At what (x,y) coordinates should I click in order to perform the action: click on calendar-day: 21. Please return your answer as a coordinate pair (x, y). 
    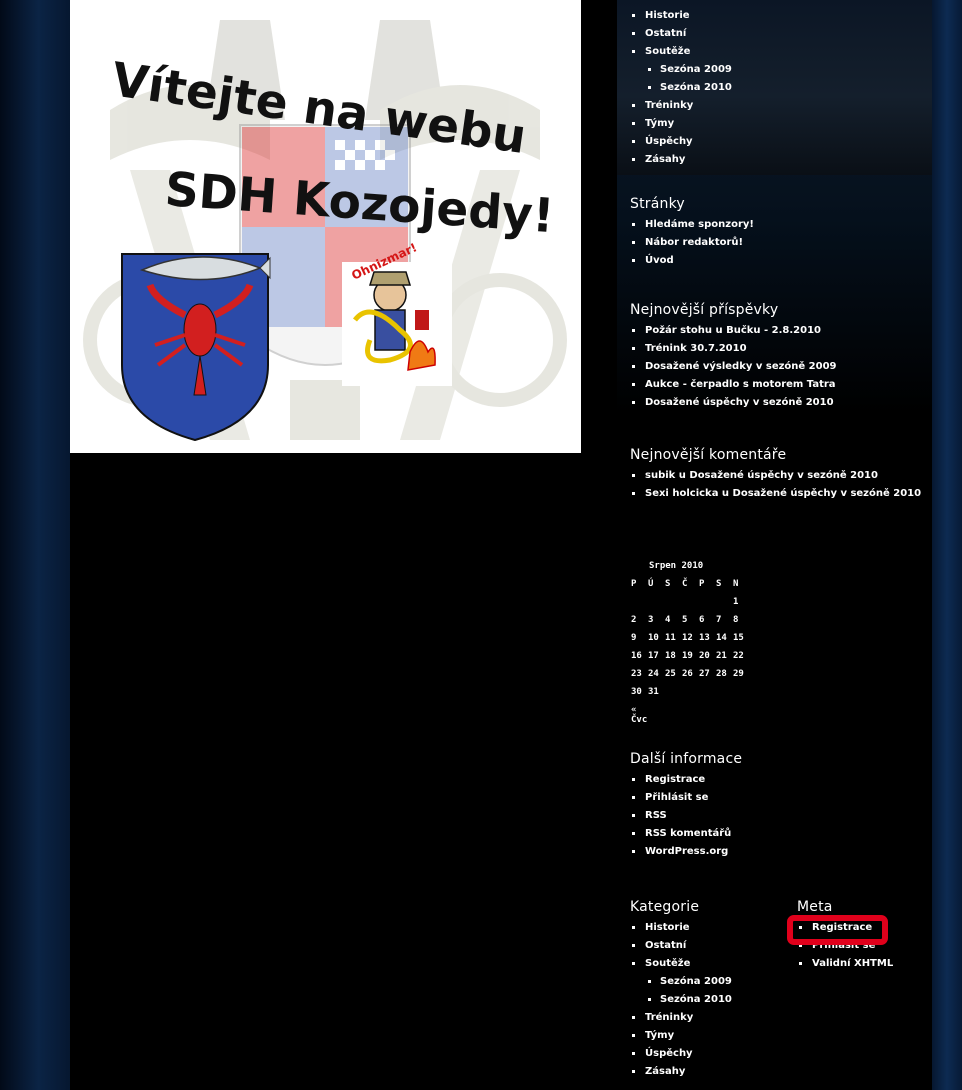
    Looking at the image, I should click on (721, 656).